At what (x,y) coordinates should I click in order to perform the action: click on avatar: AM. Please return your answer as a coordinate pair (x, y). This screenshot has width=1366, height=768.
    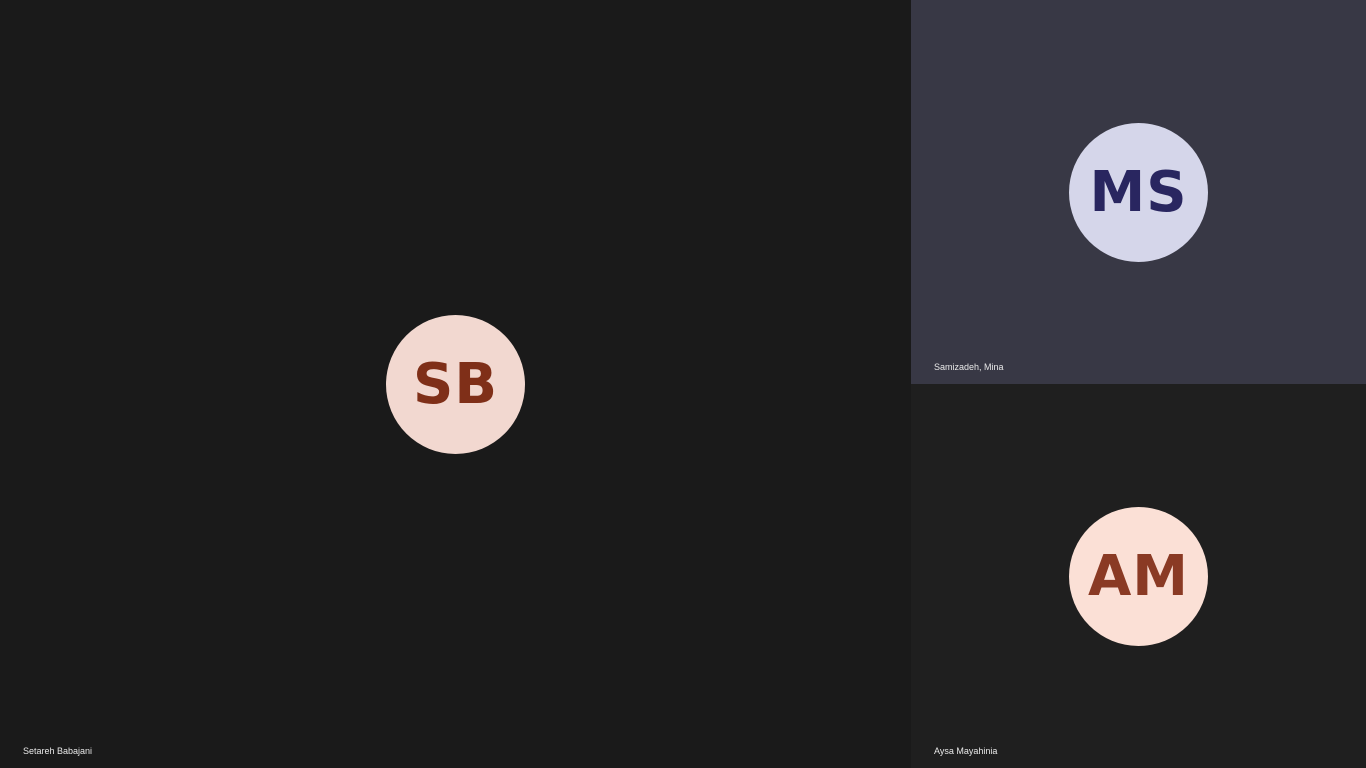
    Looking at the image, I should click on (1138, 576).